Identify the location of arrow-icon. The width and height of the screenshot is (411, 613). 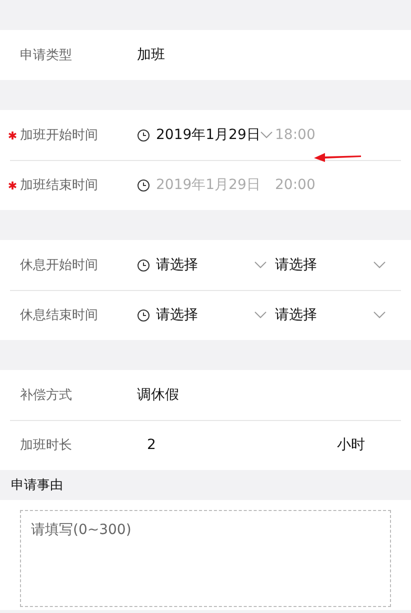
(338, 157).